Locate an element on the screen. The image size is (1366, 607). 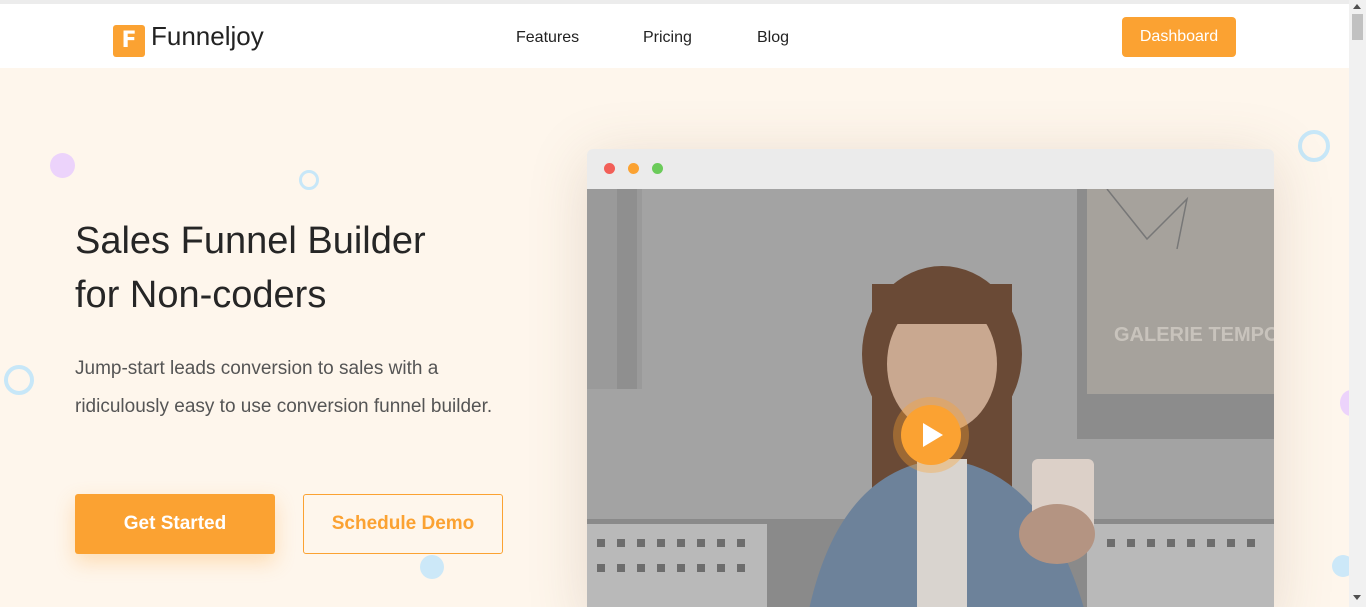
scroll-up-arrow-icon is located at coordinates (1357, 6).